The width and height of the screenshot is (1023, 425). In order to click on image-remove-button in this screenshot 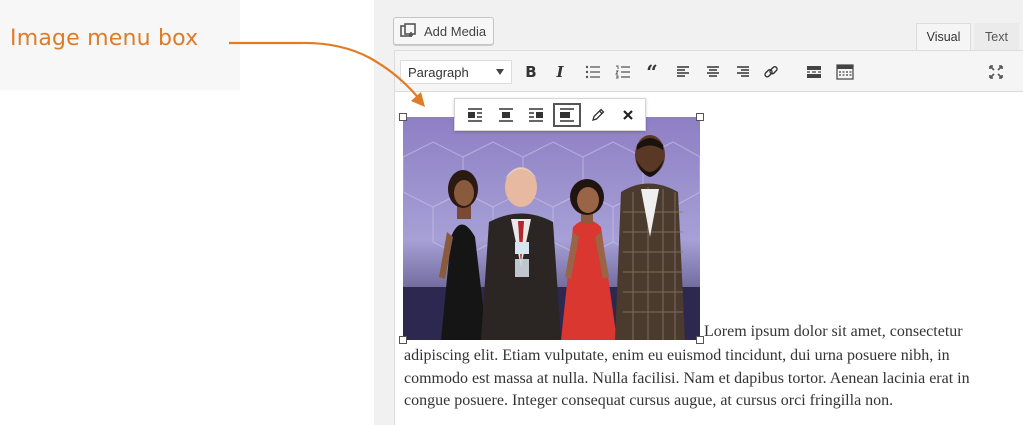, I will do `click(628, 115)`.